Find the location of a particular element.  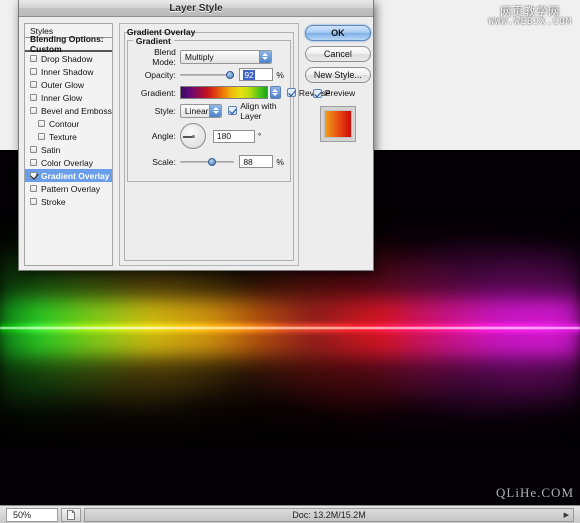

style-label: Inner Shadow is located at coordinates (67, 71).